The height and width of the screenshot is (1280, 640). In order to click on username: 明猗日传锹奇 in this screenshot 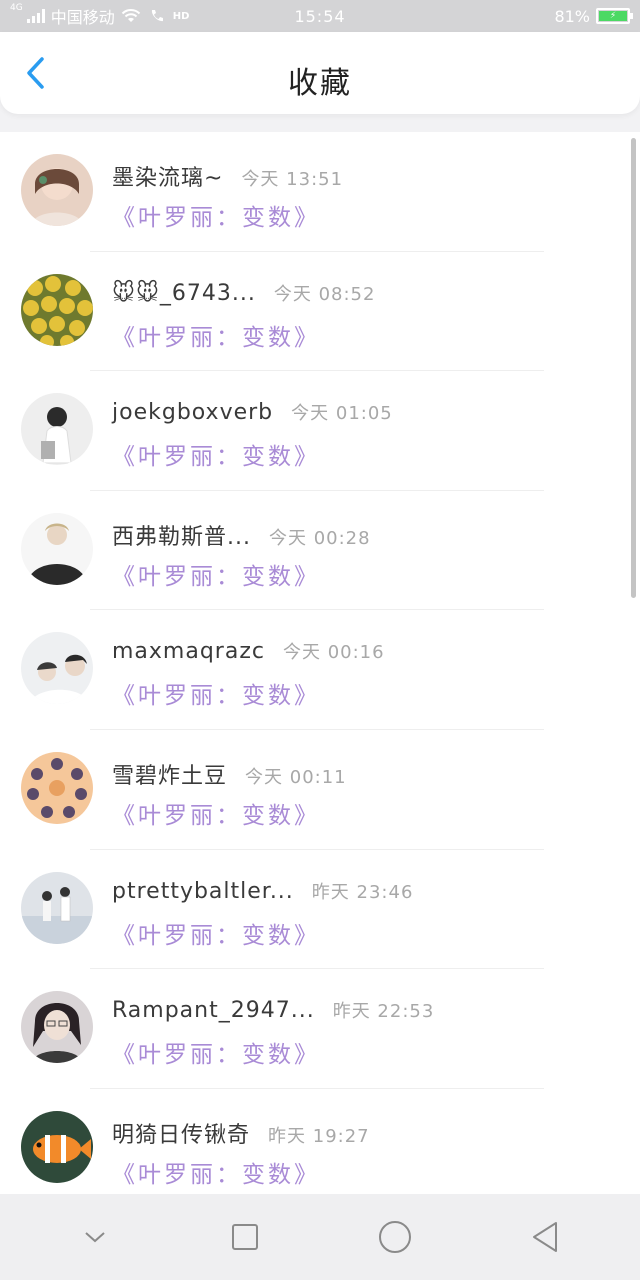, I will do `click(181, 1133)`.